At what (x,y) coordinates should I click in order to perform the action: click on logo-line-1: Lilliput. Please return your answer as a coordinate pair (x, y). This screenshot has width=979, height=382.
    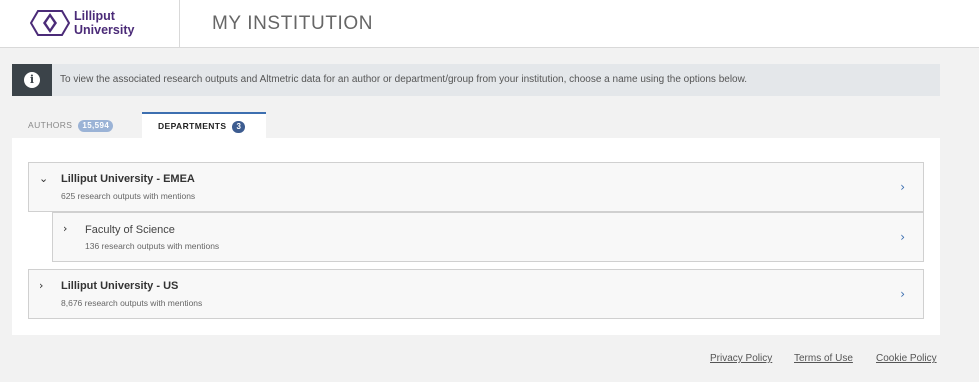
    Looking at the image, I should click on (94, 16).